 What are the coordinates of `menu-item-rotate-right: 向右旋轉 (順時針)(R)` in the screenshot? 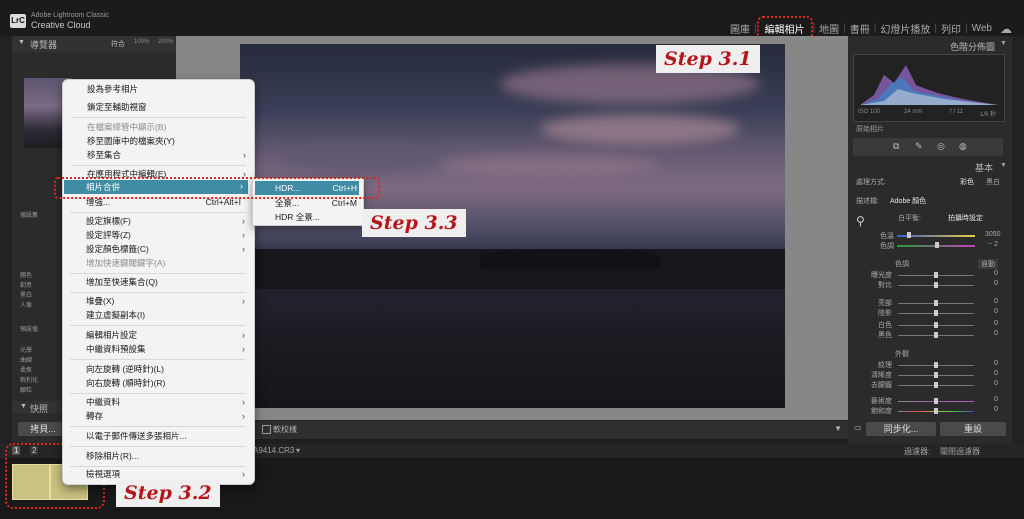 It's located at (125, 383).